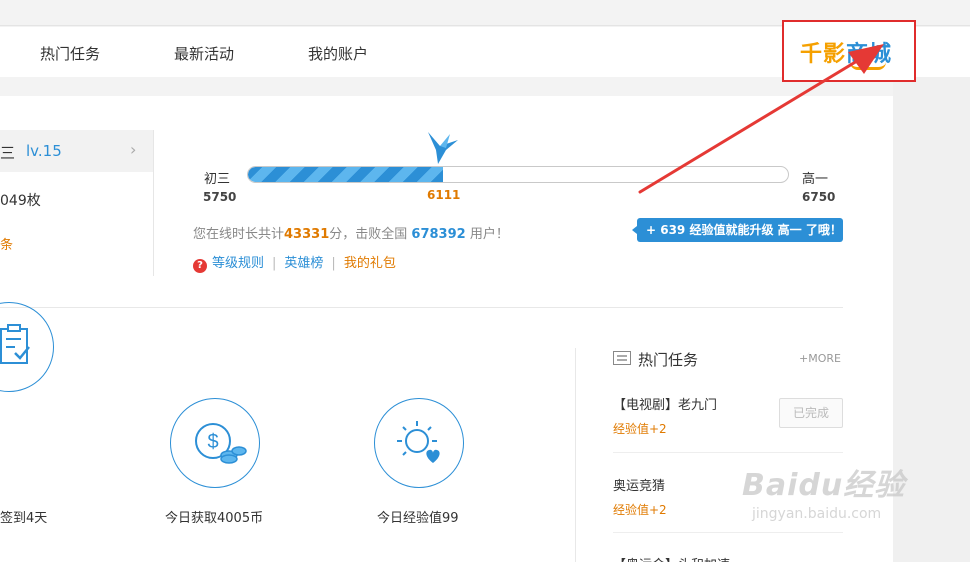 The width and height of the screenshot is (970, 562). What do you see at coordinates (303, 263) in the screenshot?
I see `hero-ranking-link: 英雄榜` at bounding box center [303, 263].